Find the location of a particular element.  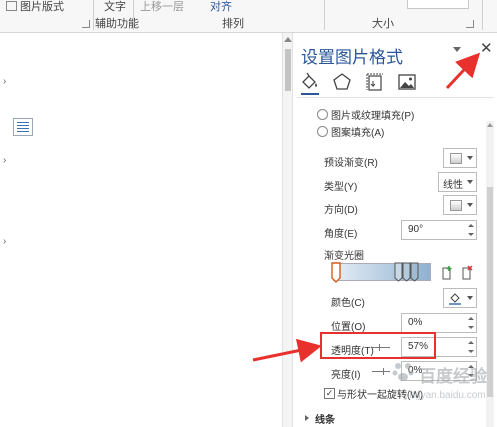

color-picker-button is located at coordinates (460, 298).